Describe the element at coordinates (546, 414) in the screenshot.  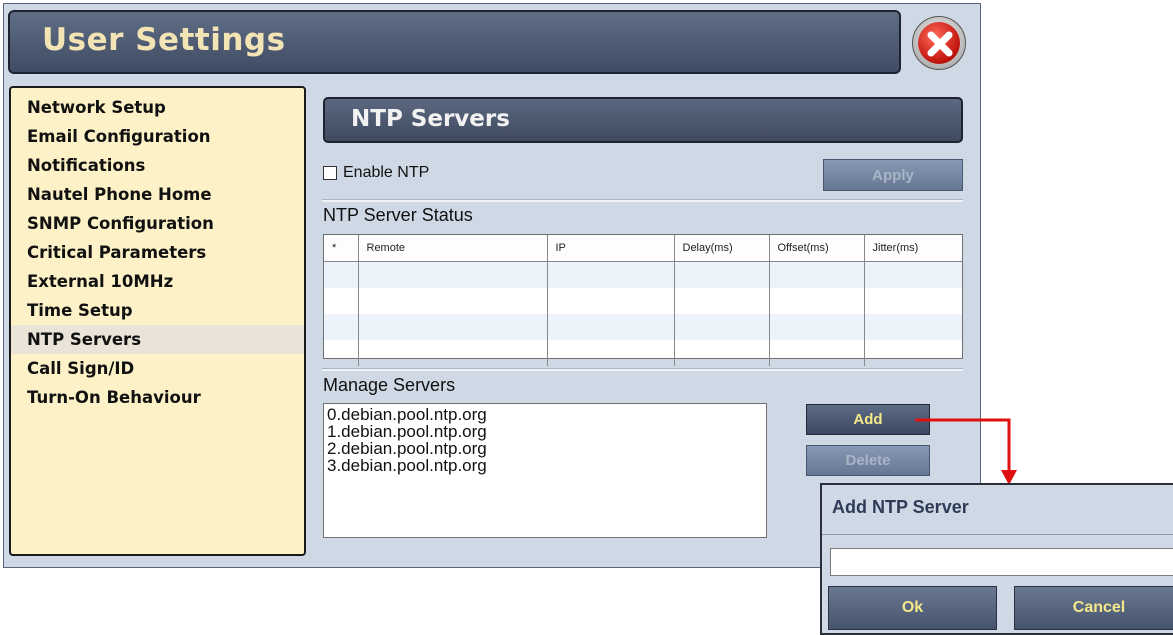
I see `list-item: 0.debian.pool.ntp.org` at that location.